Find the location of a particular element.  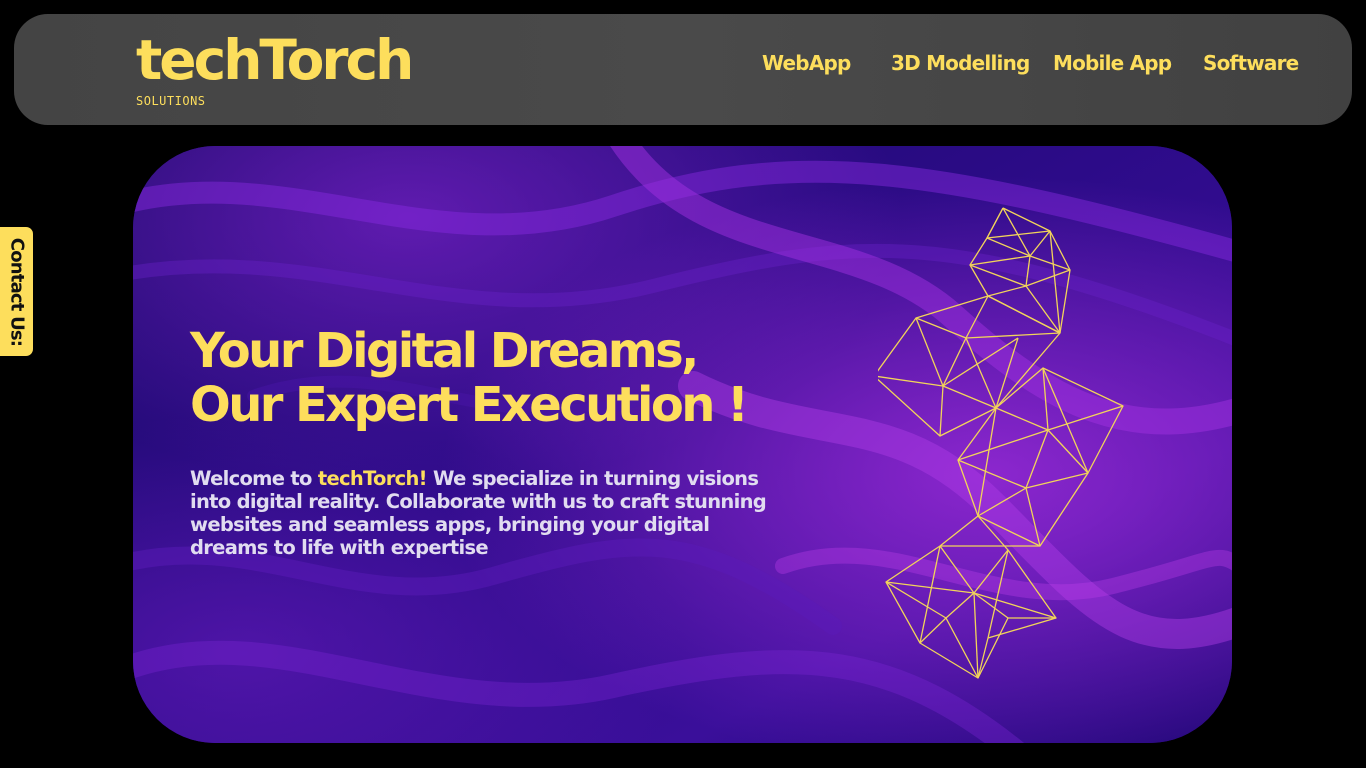

brand-name: techTorch is located at coordinates (275, 60).